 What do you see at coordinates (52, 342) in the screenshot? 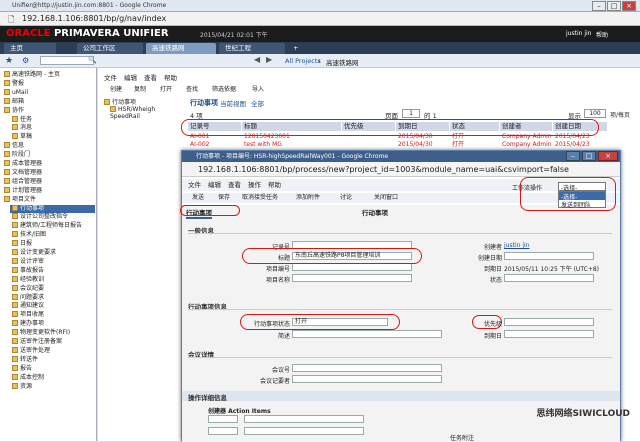
I see `sidebar-item: 送审件注册备案` at bounding box center [52, 342].